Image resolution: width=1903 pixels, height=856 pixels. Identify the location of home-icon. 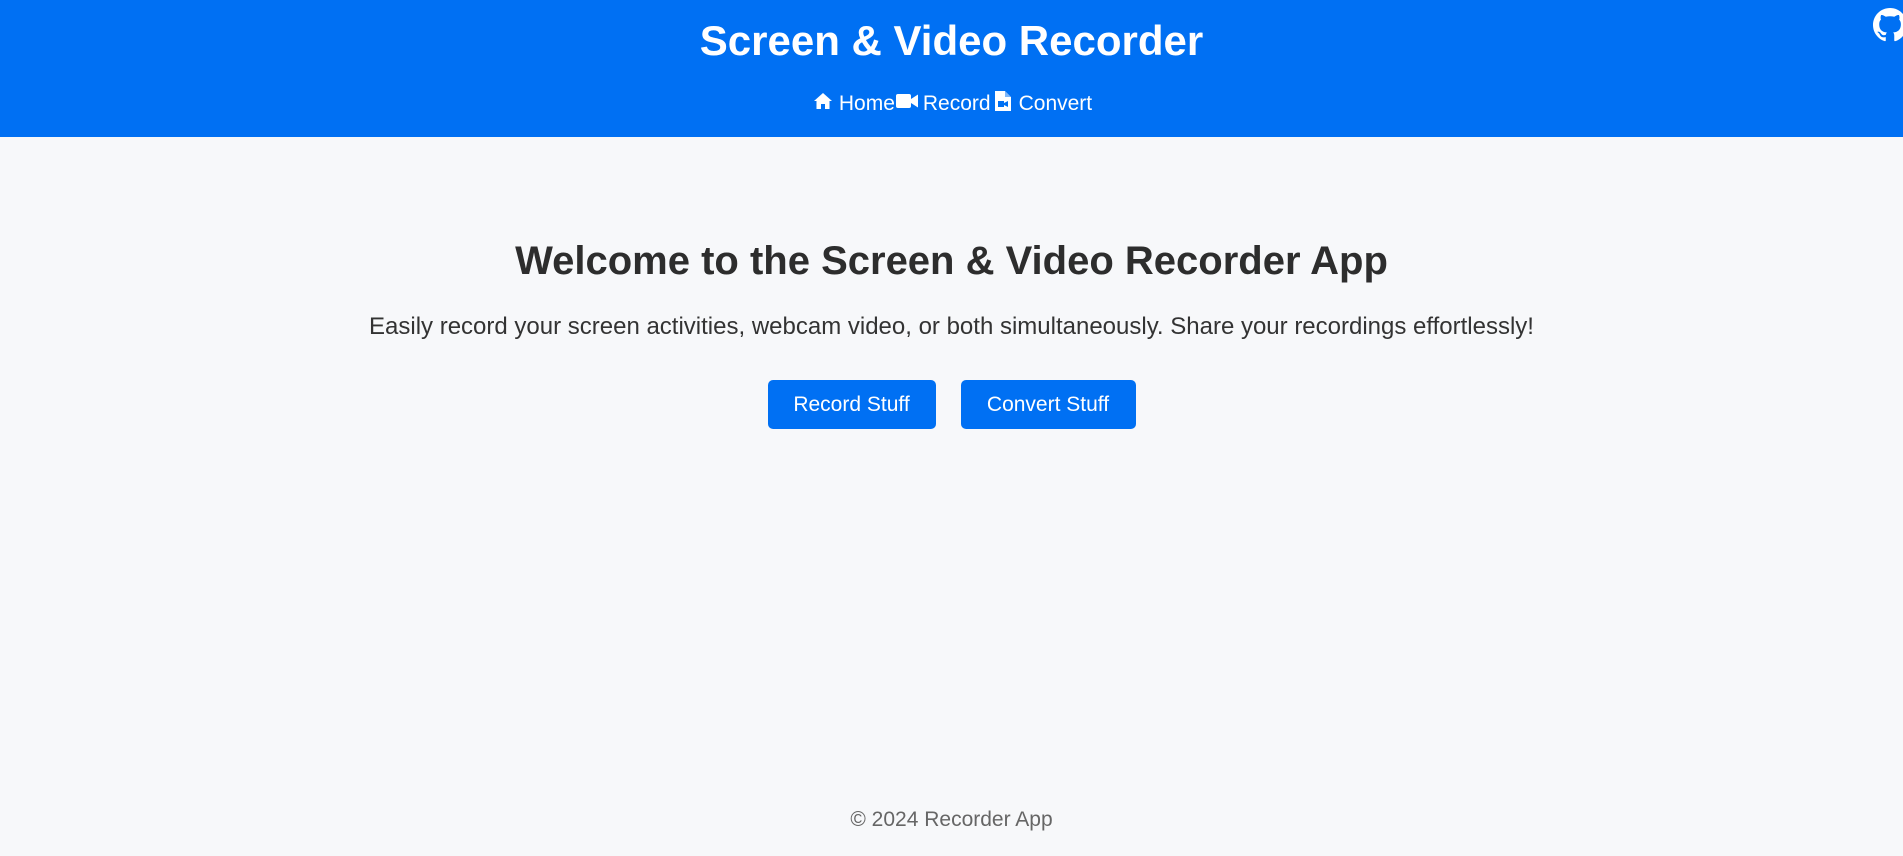
(823, 101).